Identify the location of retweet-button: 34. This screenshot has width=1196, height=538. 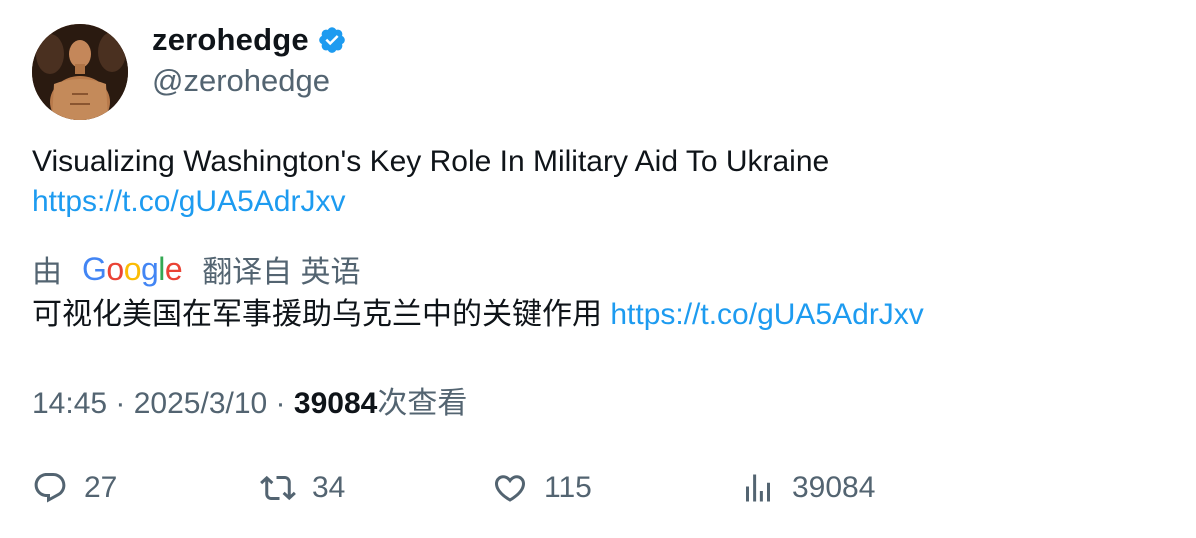
(302, 488).